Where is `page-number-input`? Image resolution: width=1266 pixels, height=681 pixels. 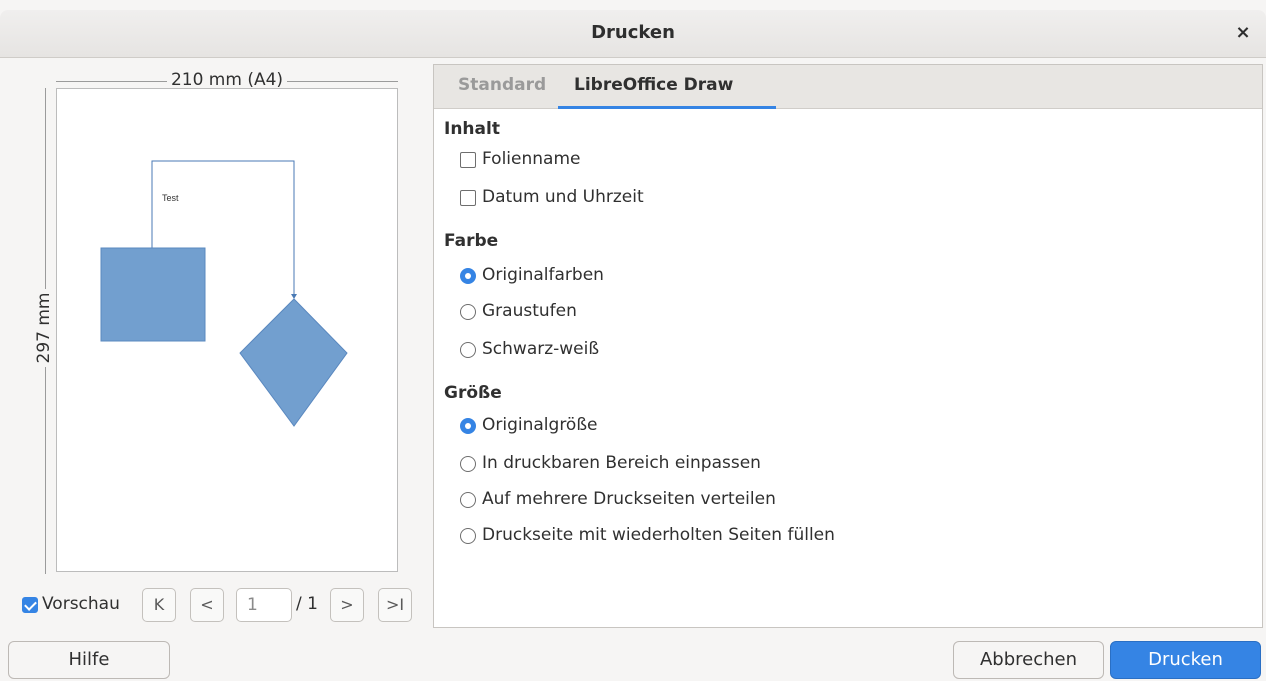
page-number-input is located at coordinates (264, 605).